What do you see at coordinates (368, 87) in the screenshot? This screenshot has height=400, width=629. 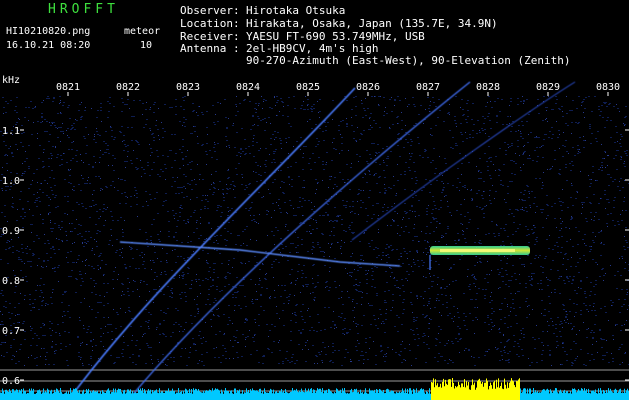 I see `x-tick-label: 0826` at bounding box center [368, 87].